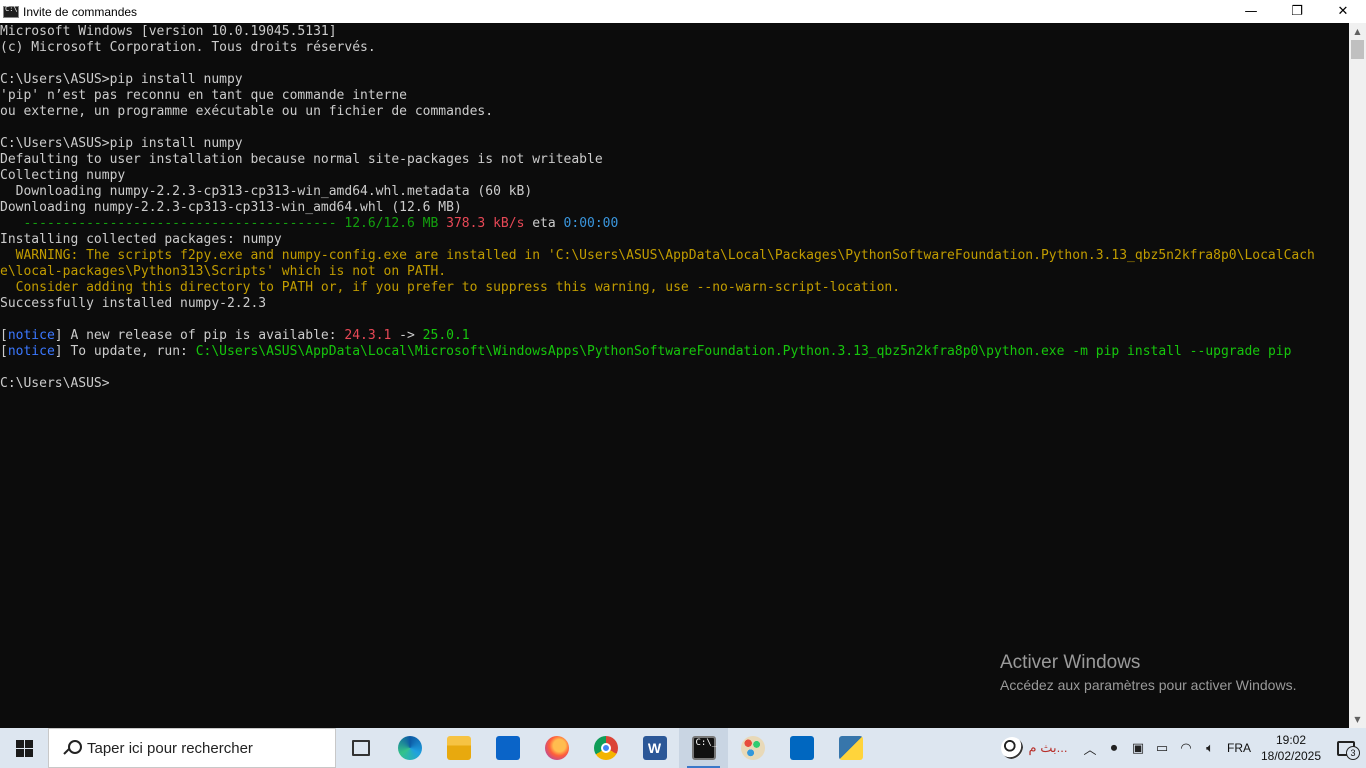  I want to click on console-segment: notice, so click(31, 335).